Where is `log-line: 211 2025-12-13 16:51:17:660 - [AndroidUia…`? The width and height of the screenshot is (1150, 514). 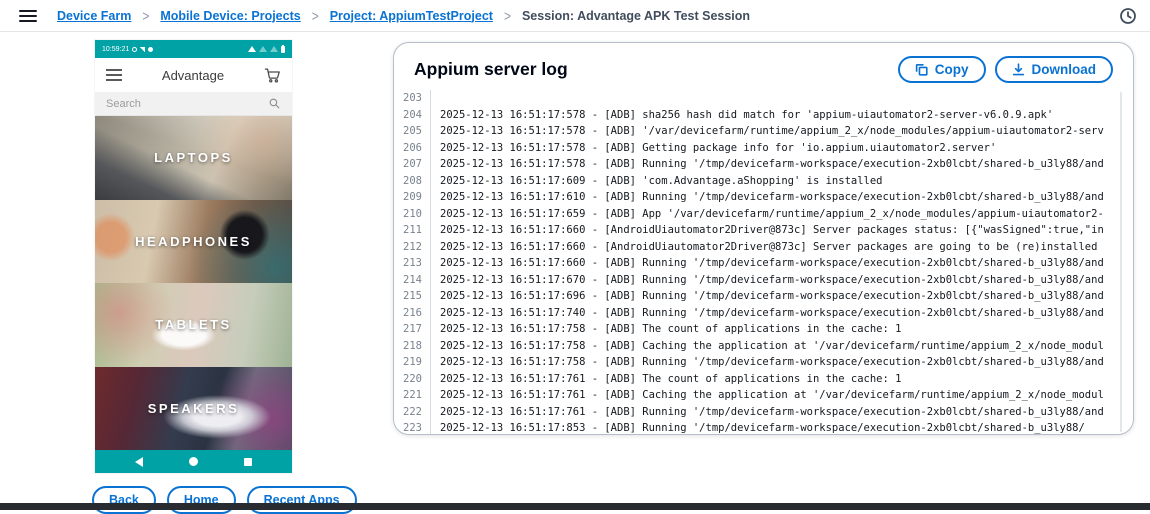
log-line: 211 2025-12-13 16:51:17:660 - [AndroidUia… is located at coordinates (763, 230).